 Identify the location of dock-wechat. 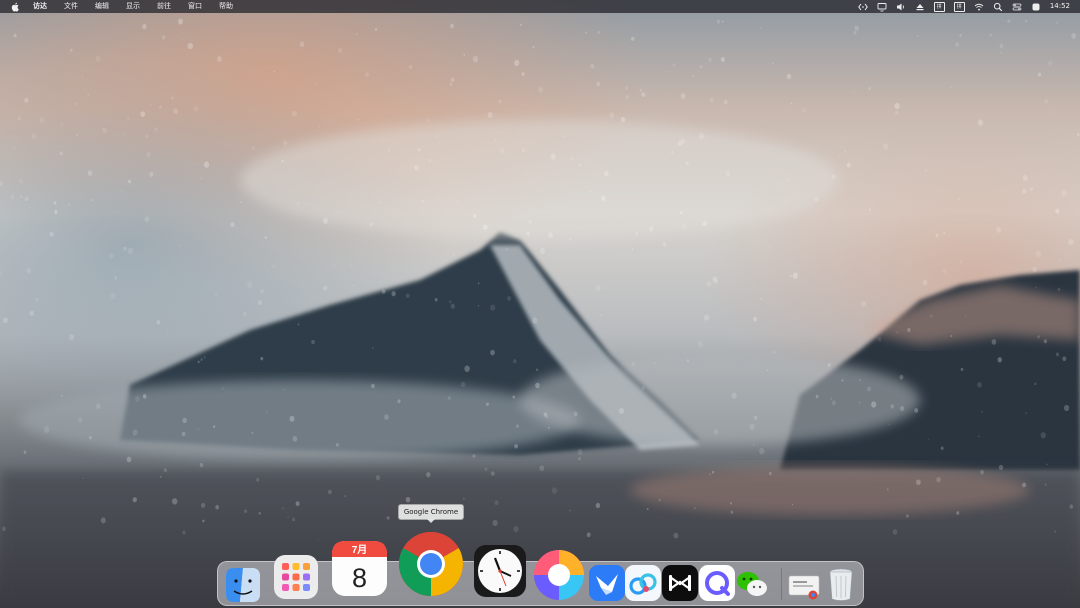
(752, 584).